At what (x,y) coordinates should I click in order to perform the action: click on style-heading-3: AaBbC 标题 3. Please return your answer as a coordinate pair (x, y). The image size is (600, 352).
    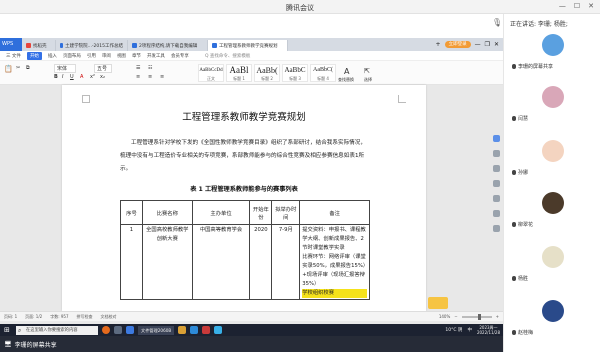
    Looking at the image, I should click on (295, 73).